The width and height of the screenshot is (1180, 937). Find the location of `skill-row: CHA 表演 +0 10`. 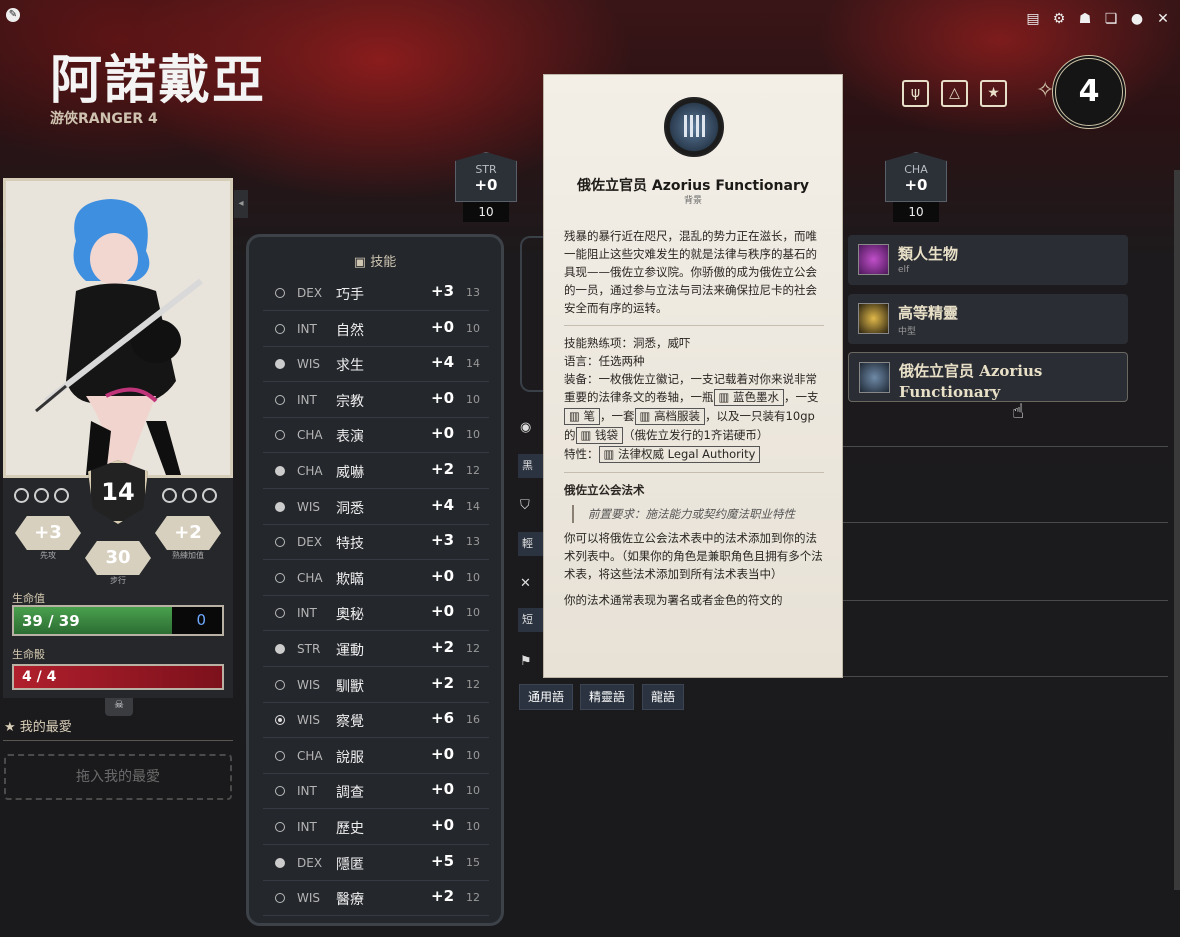

skill-row: CHA 表演 +0 10 is located at coordinates (376, 436).